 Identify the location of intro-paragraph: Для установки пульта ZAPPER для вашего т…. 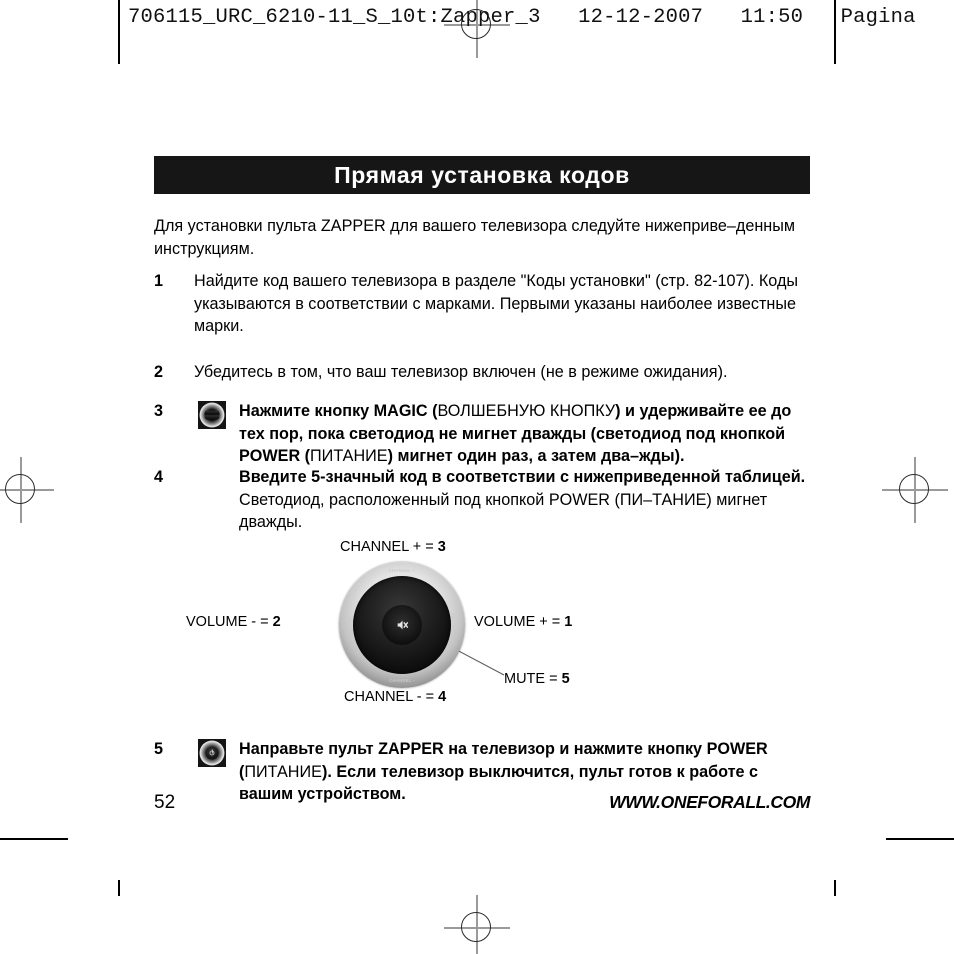
(474, 237).